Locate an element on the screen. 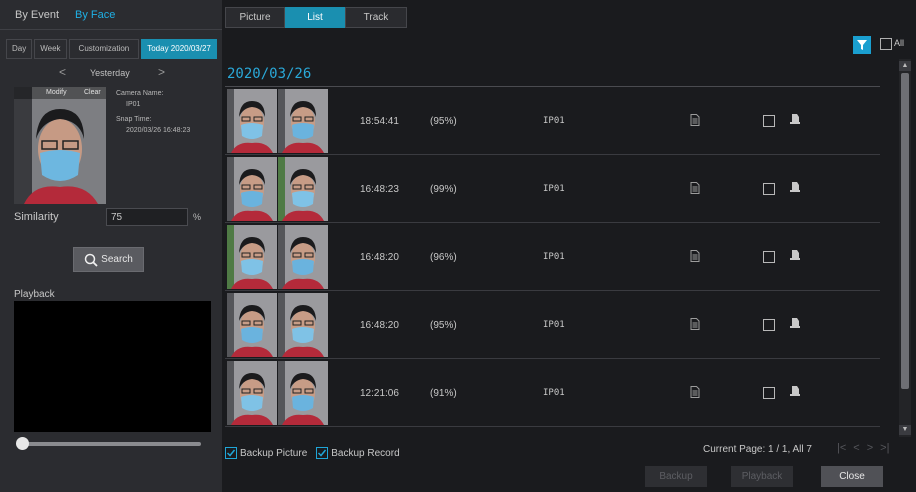 Image resolution: width=916 pixels, height=492 pixels. search-button: Search is located at coordinates (108, 259).